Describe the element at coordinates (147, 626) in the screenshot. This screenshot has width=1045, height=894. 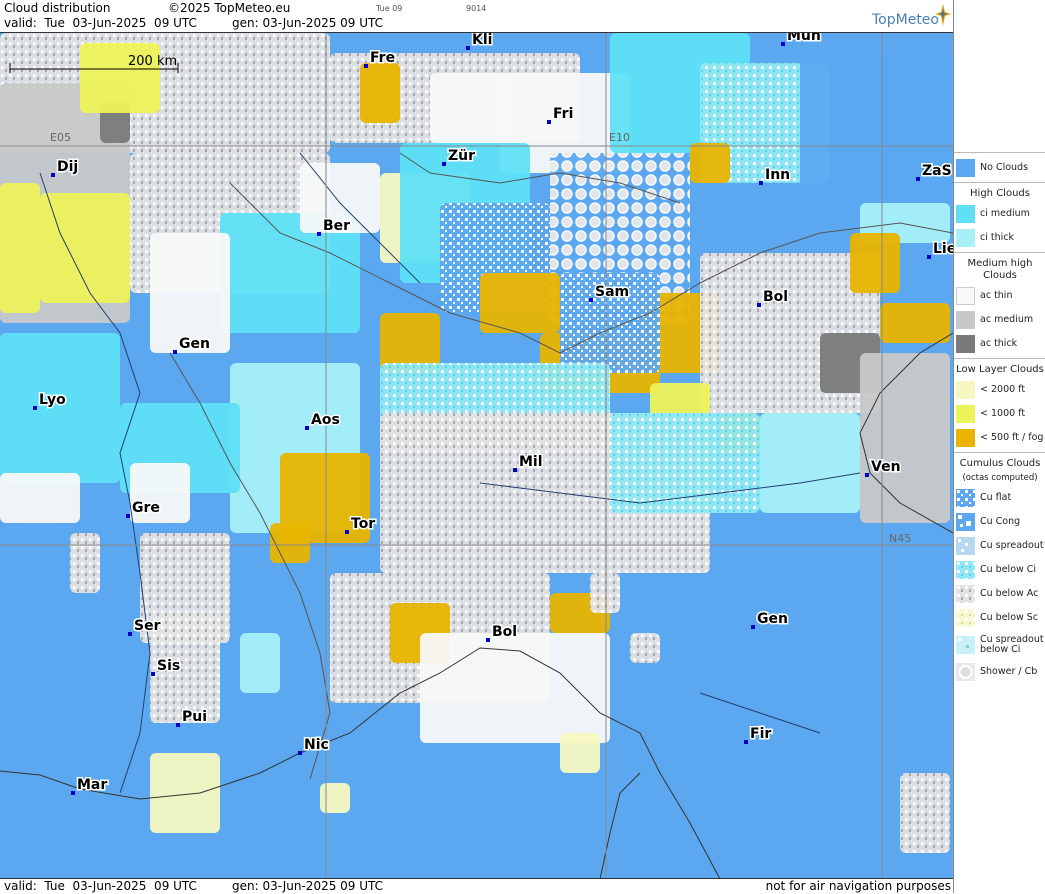
I see `city-label: Ser` at that location.